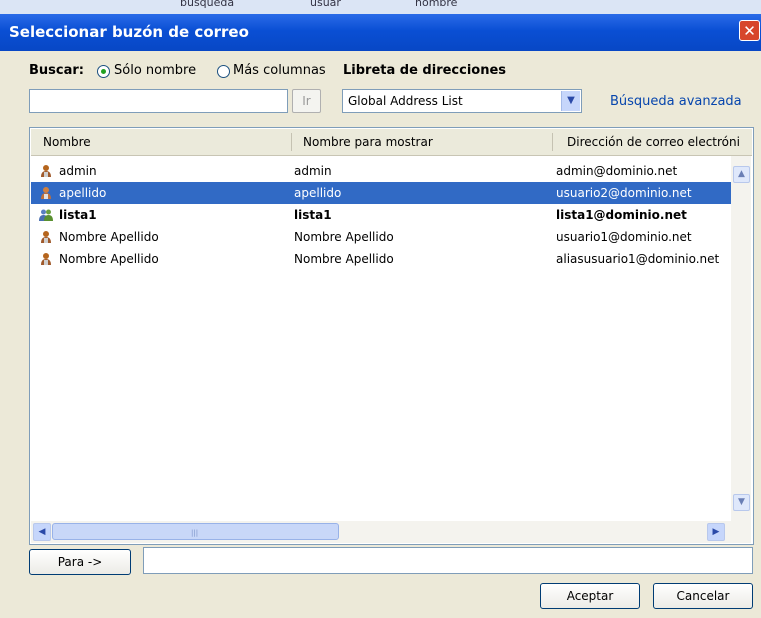  What do you see at coordinates (741, 174) in the screenshot?
I see `scroll-up-button: ▲` at bounding box center [741, 174].